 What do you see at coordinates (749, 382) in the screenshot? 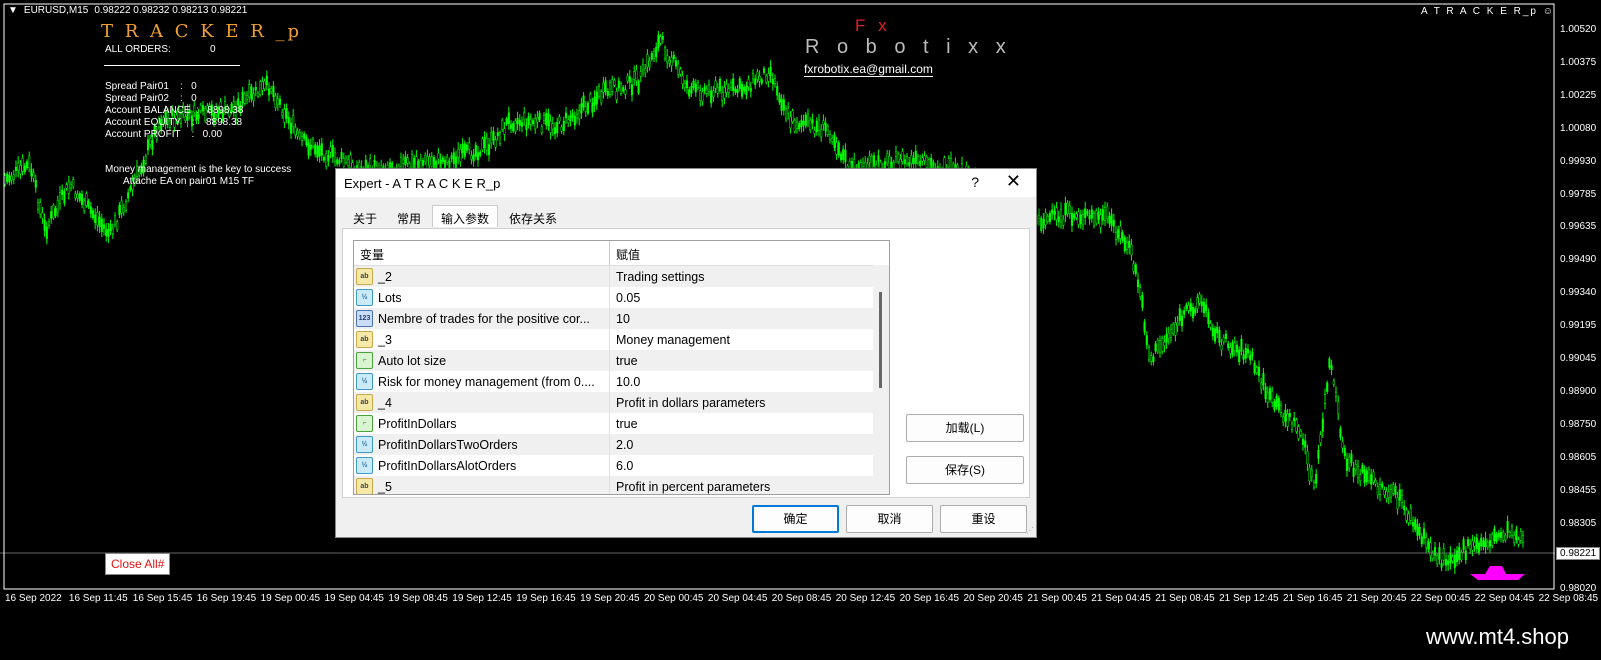
I see `param-value: 10.0` at bounding box center [749, 382].